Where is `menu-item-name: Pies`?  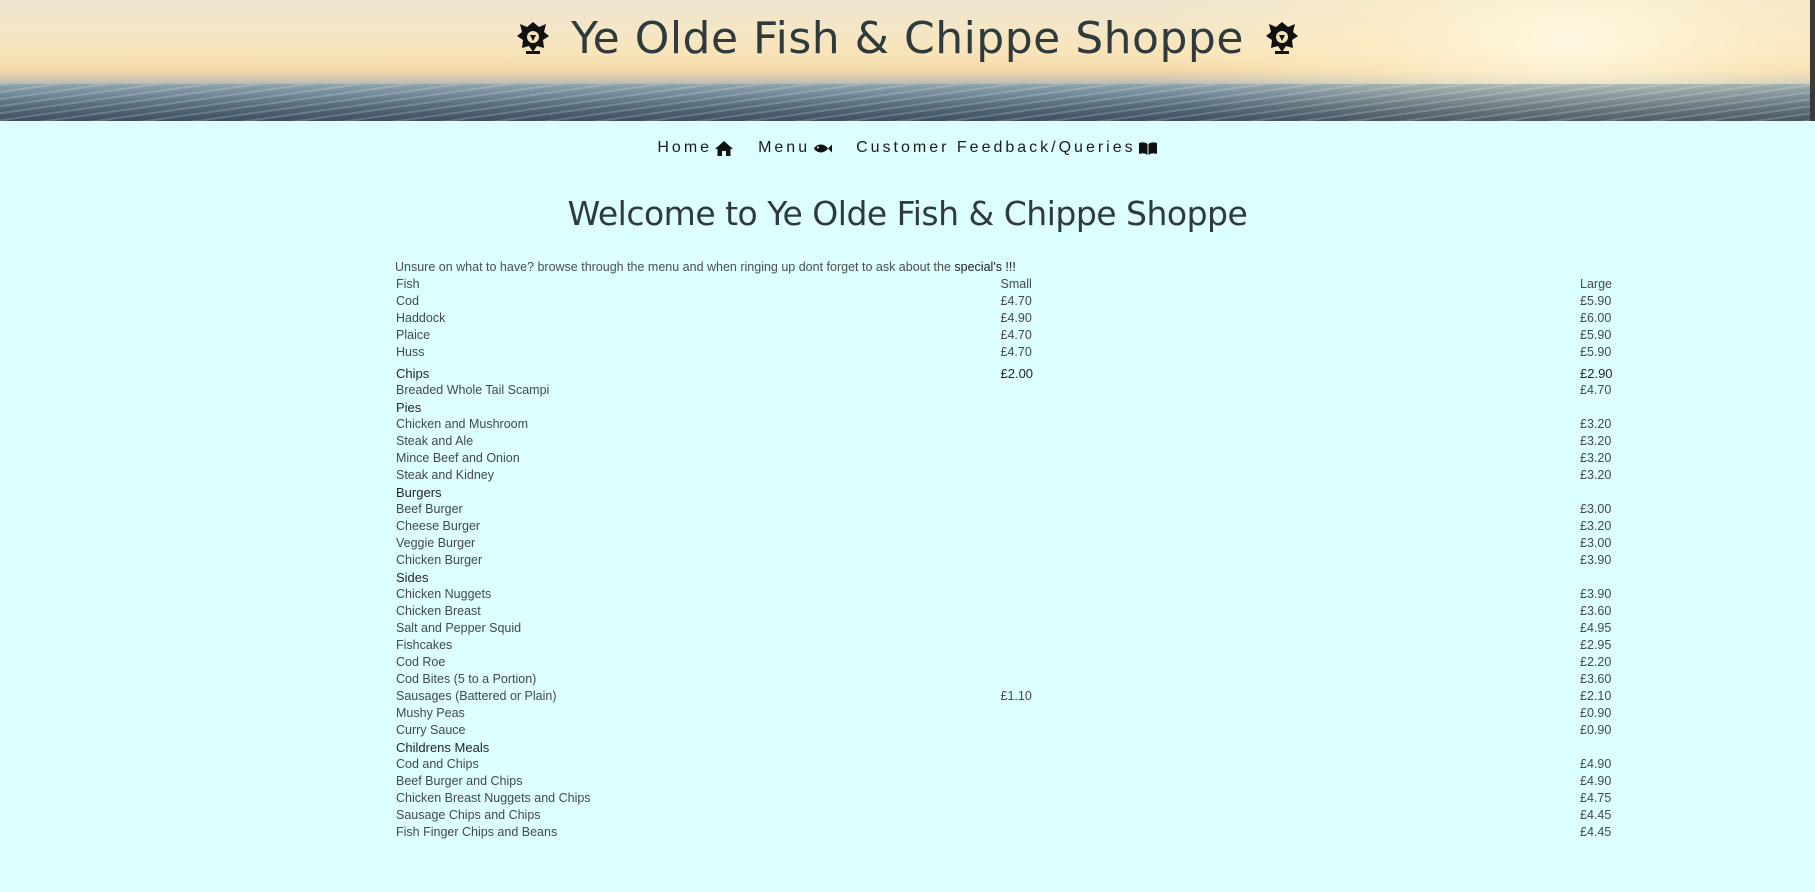
menu-item-name: Pies is located at coordinates (409, 407).